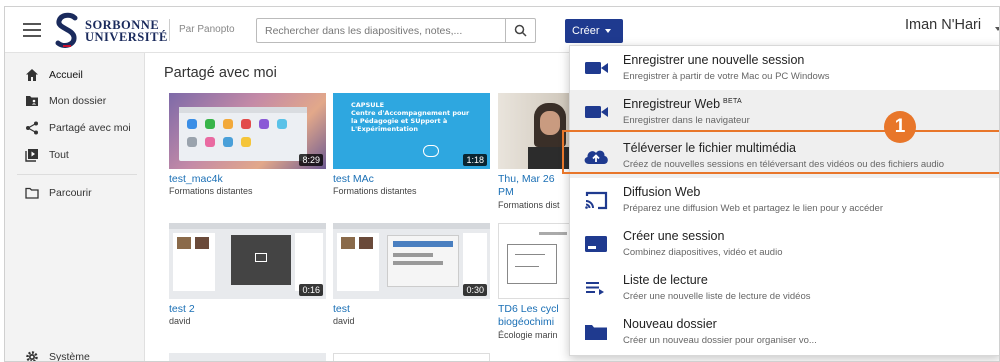 The width and height of the screenshot is (1000, 362). What do you see at coordinates (381, 30) in the screenshot?
I see `search-input` at bounding box center [381, 30].